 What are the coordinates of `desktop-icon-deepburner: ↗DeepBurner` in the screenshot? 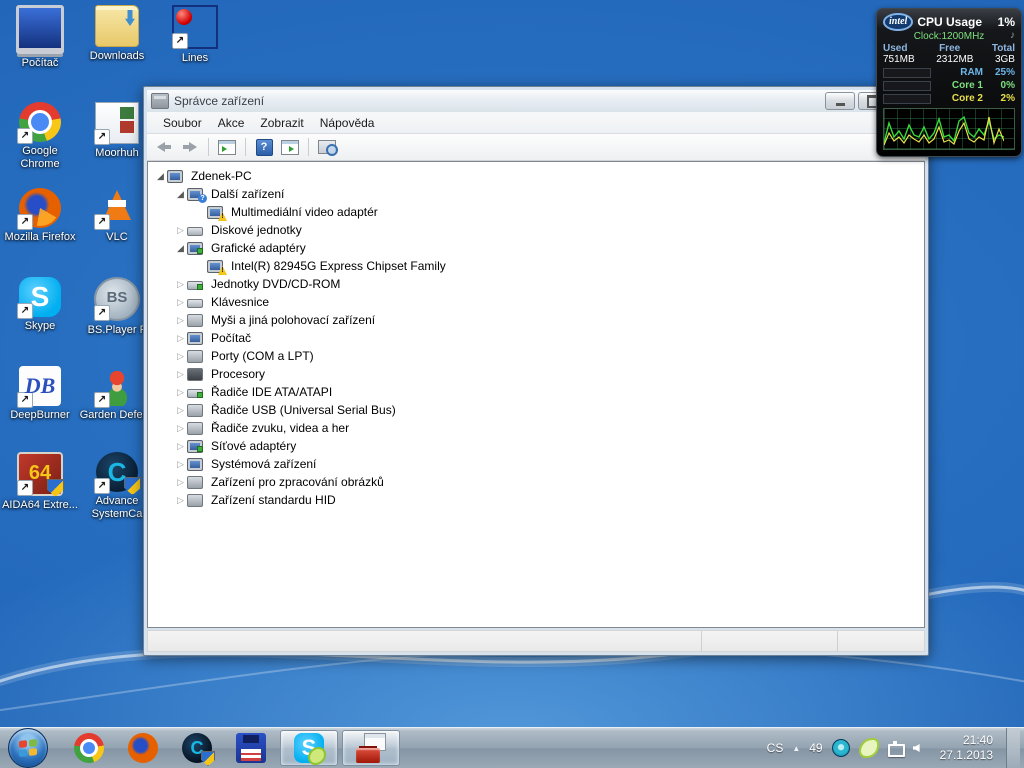 It's located at (40, 394).